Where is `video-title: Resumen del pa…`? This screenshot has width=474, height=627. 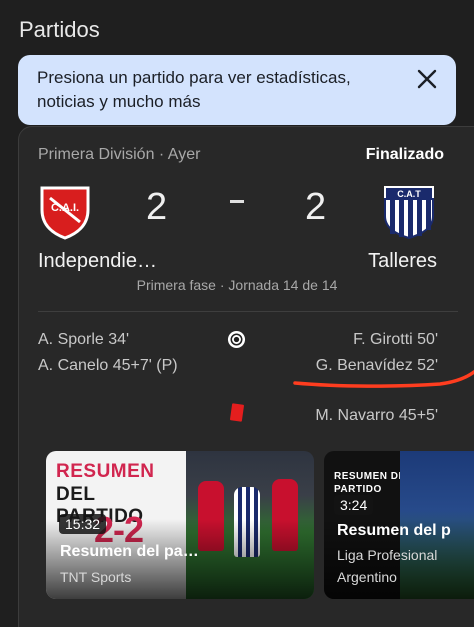
video-title: Resumen del pa… is located at coordinates (129, 551).